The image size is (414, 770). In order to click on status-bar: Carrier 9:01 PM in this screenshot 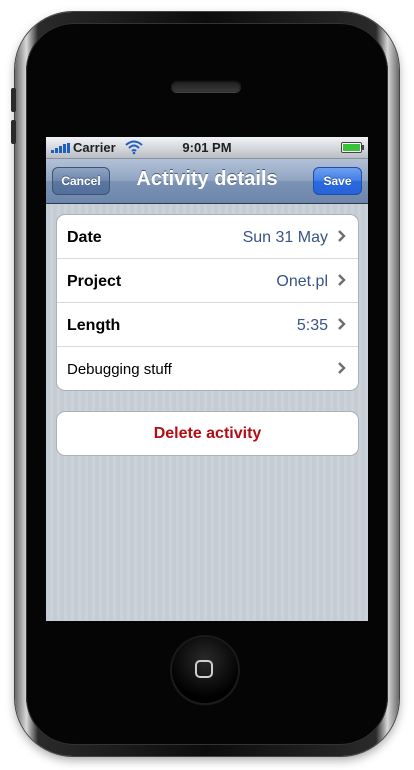, I will do `click(207, 148)`.